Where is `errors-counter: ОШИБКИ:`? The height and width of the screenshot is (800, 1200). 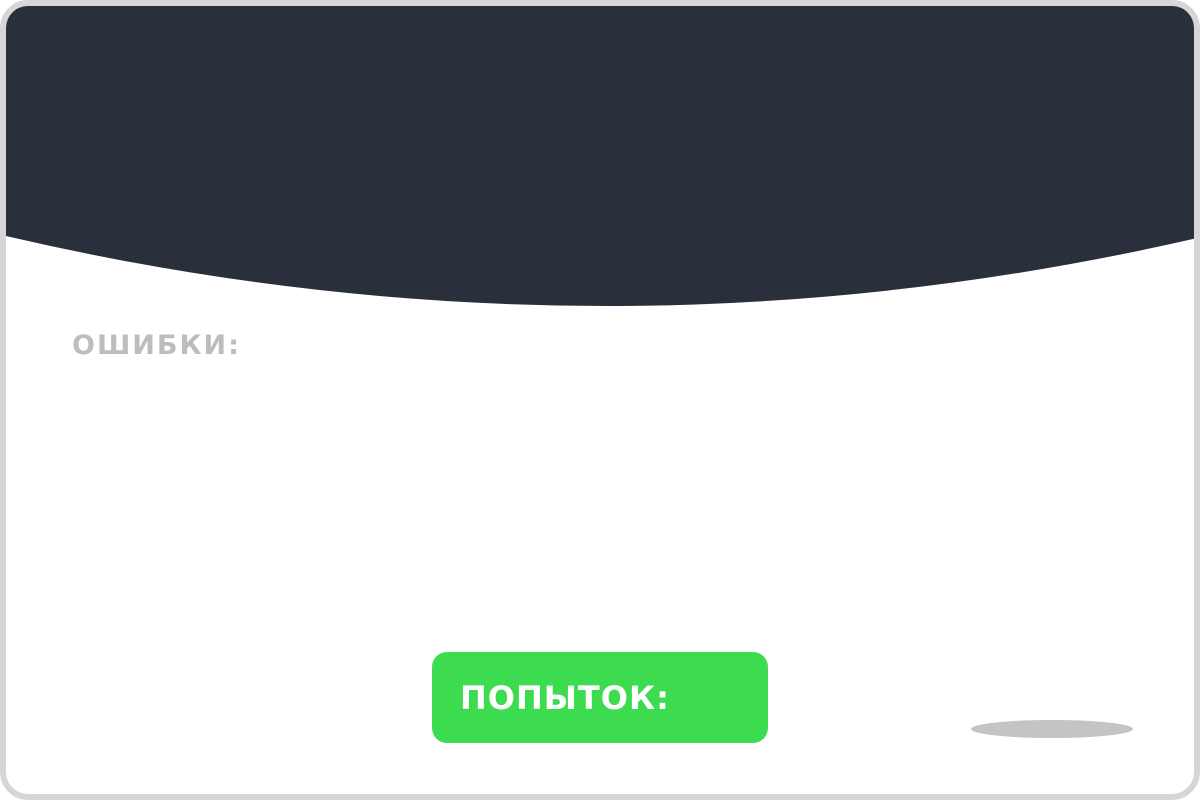 errors-counter: ОШИБКИ: is located at coordinates (156, 345).